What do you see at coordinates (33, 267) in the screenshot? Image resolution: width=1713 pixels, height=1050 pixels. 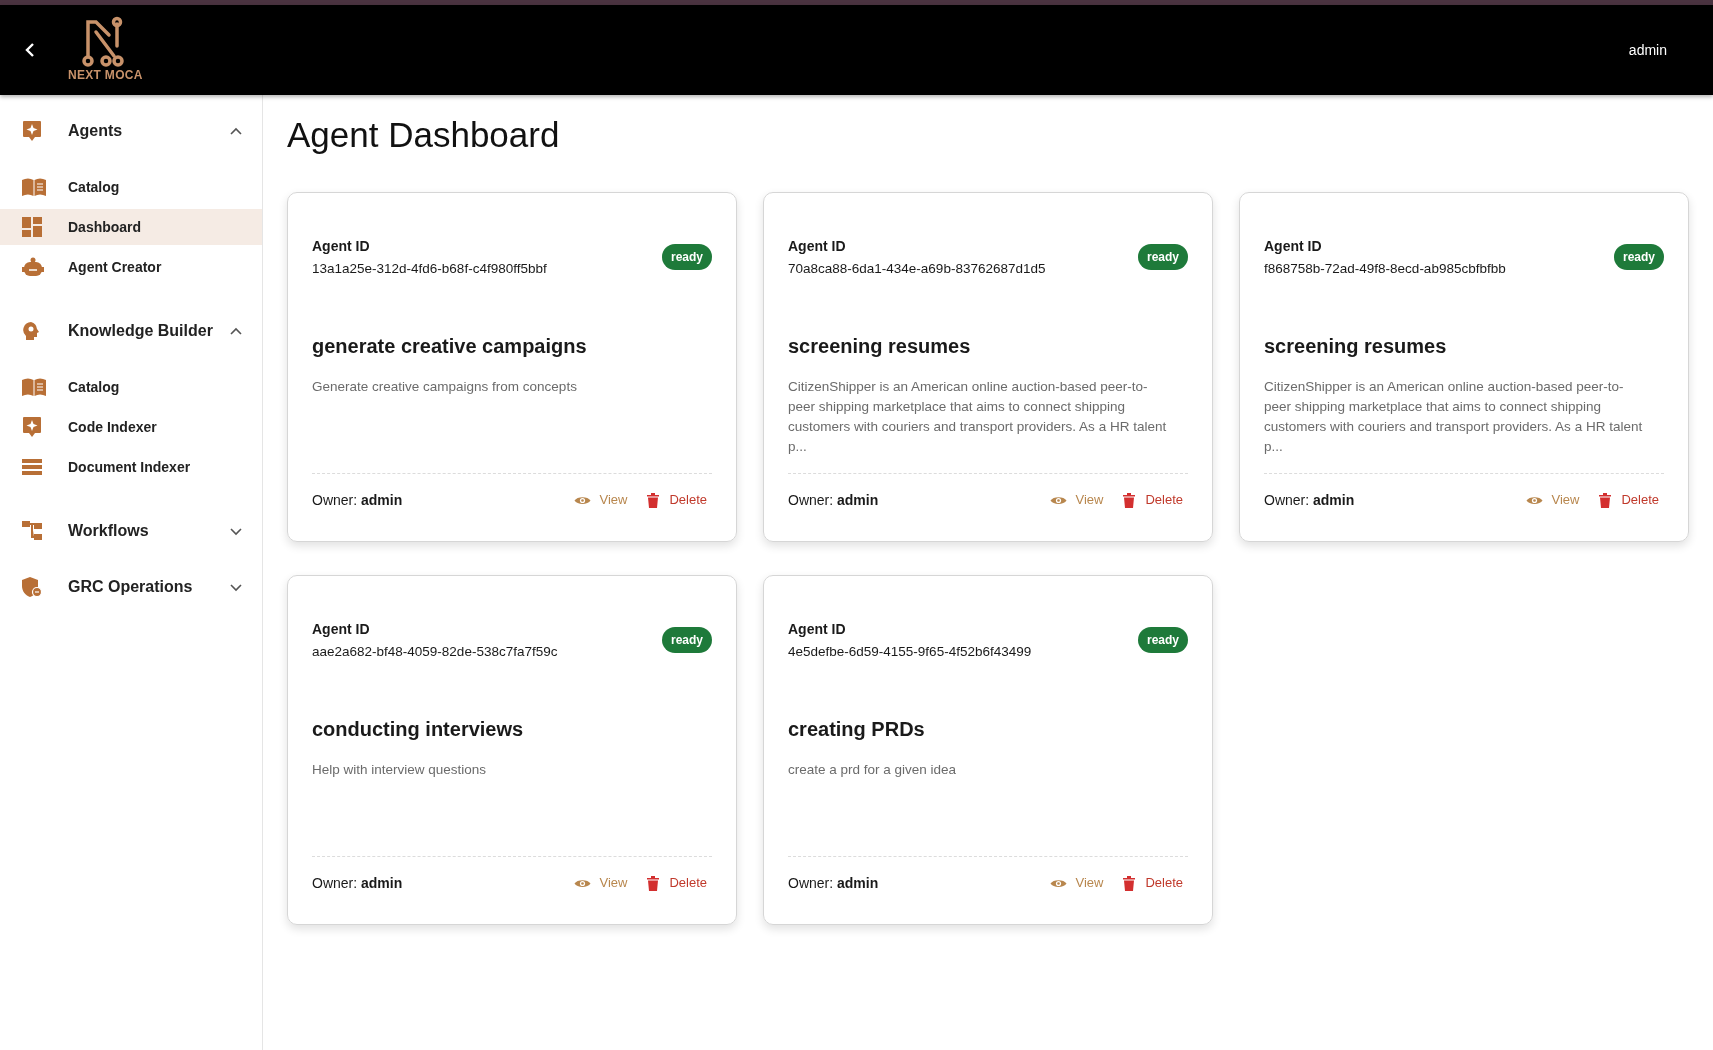 I see `robot-icon` at bounding box center [33, 267].